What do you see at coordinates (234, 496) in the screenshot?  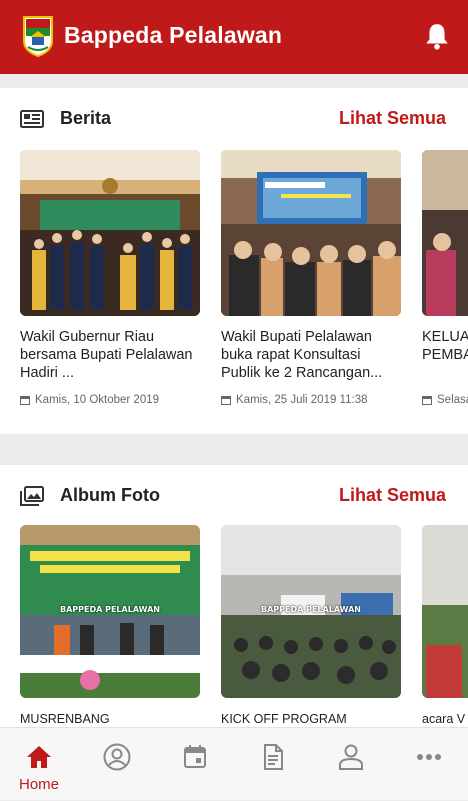 I see `album-header: Album Foto Lihat Semua` at bounding box center [234, 496].